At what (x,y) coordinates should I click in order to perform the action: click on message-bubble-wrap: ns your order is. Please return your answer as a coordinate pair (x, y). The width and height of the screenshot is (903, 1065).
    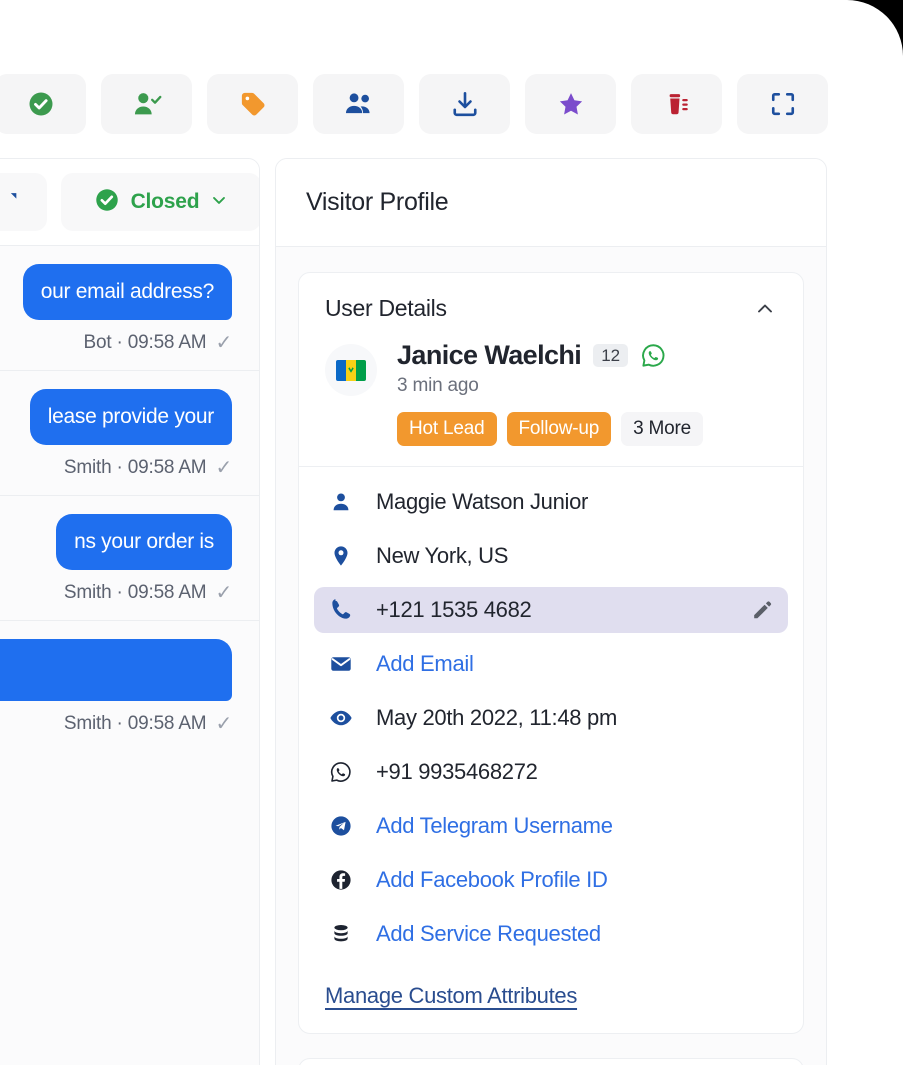
    Looking at the image, I should click on (129, 533).